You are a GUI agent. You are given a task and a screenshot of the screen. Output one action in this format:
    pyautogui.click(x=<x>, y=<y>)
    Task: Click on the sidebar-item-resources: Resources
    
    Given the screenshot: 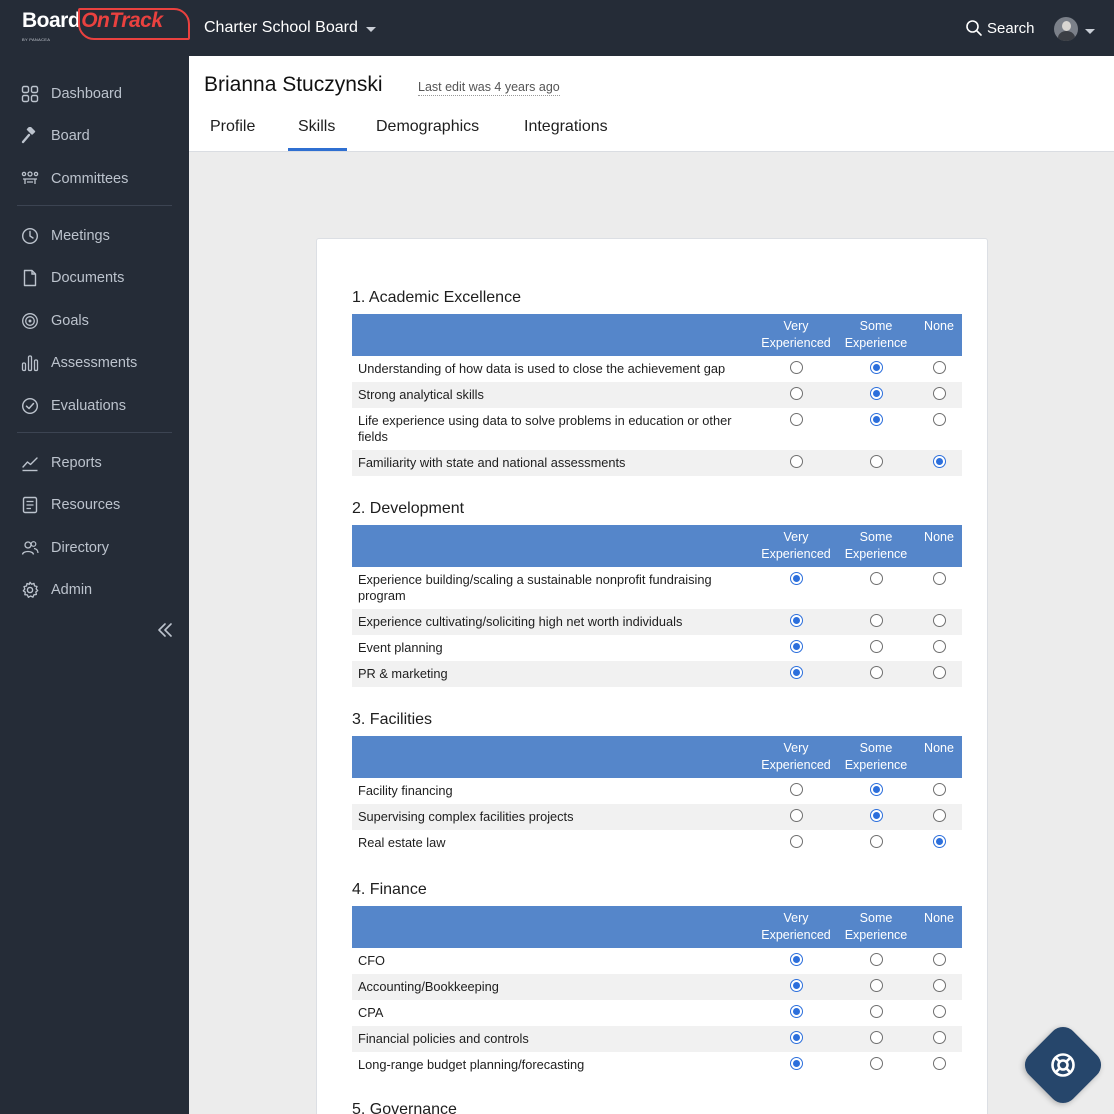 What is the action you would take?
    pyautogui.click(x=70, y=505)
    